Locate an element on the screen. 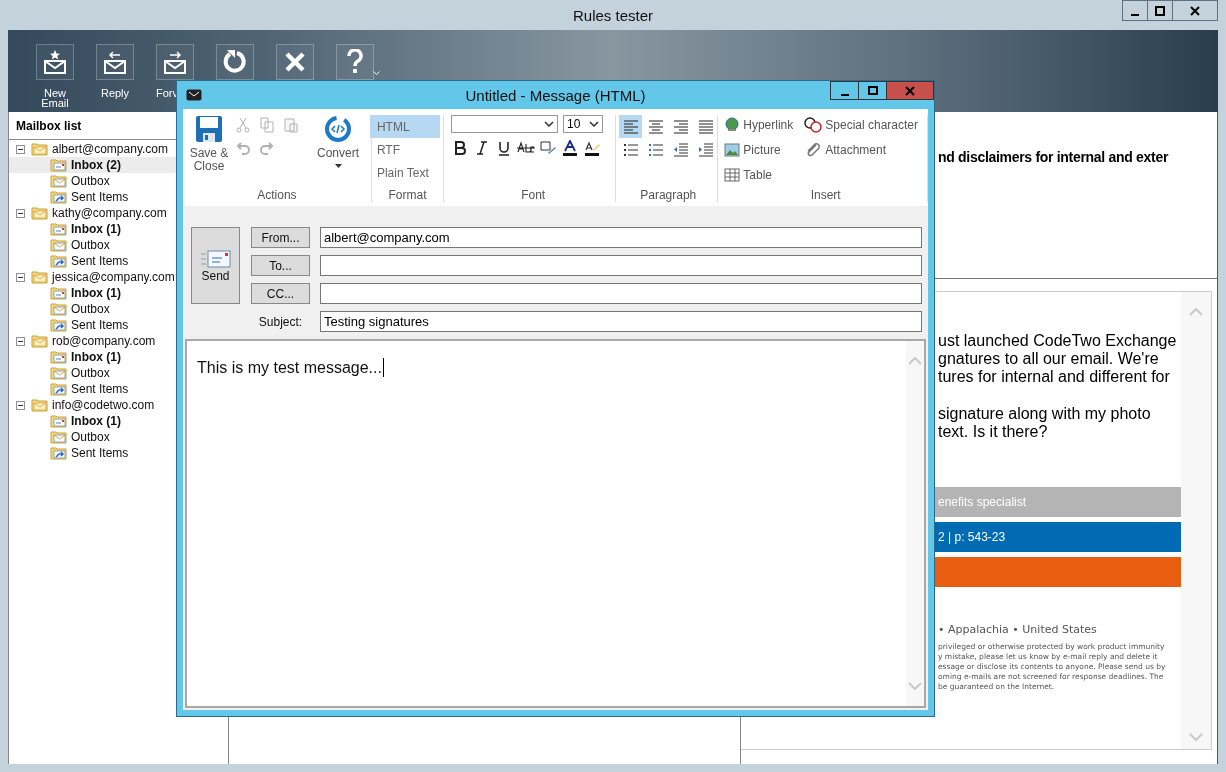  outdent-icon is located at coordinates (680, 150).